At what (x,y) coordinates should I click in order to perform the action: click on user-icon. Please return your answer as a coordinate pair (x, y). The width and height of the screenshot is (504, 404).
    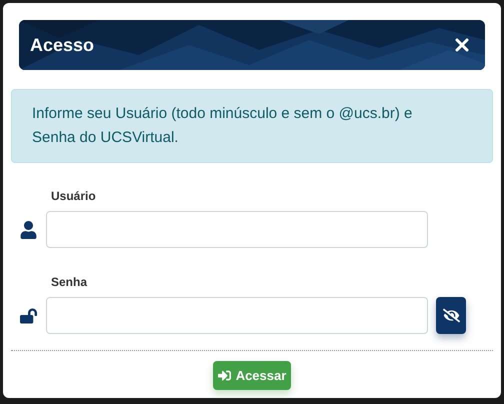
    Looking at the image, I should click on (28, 229).